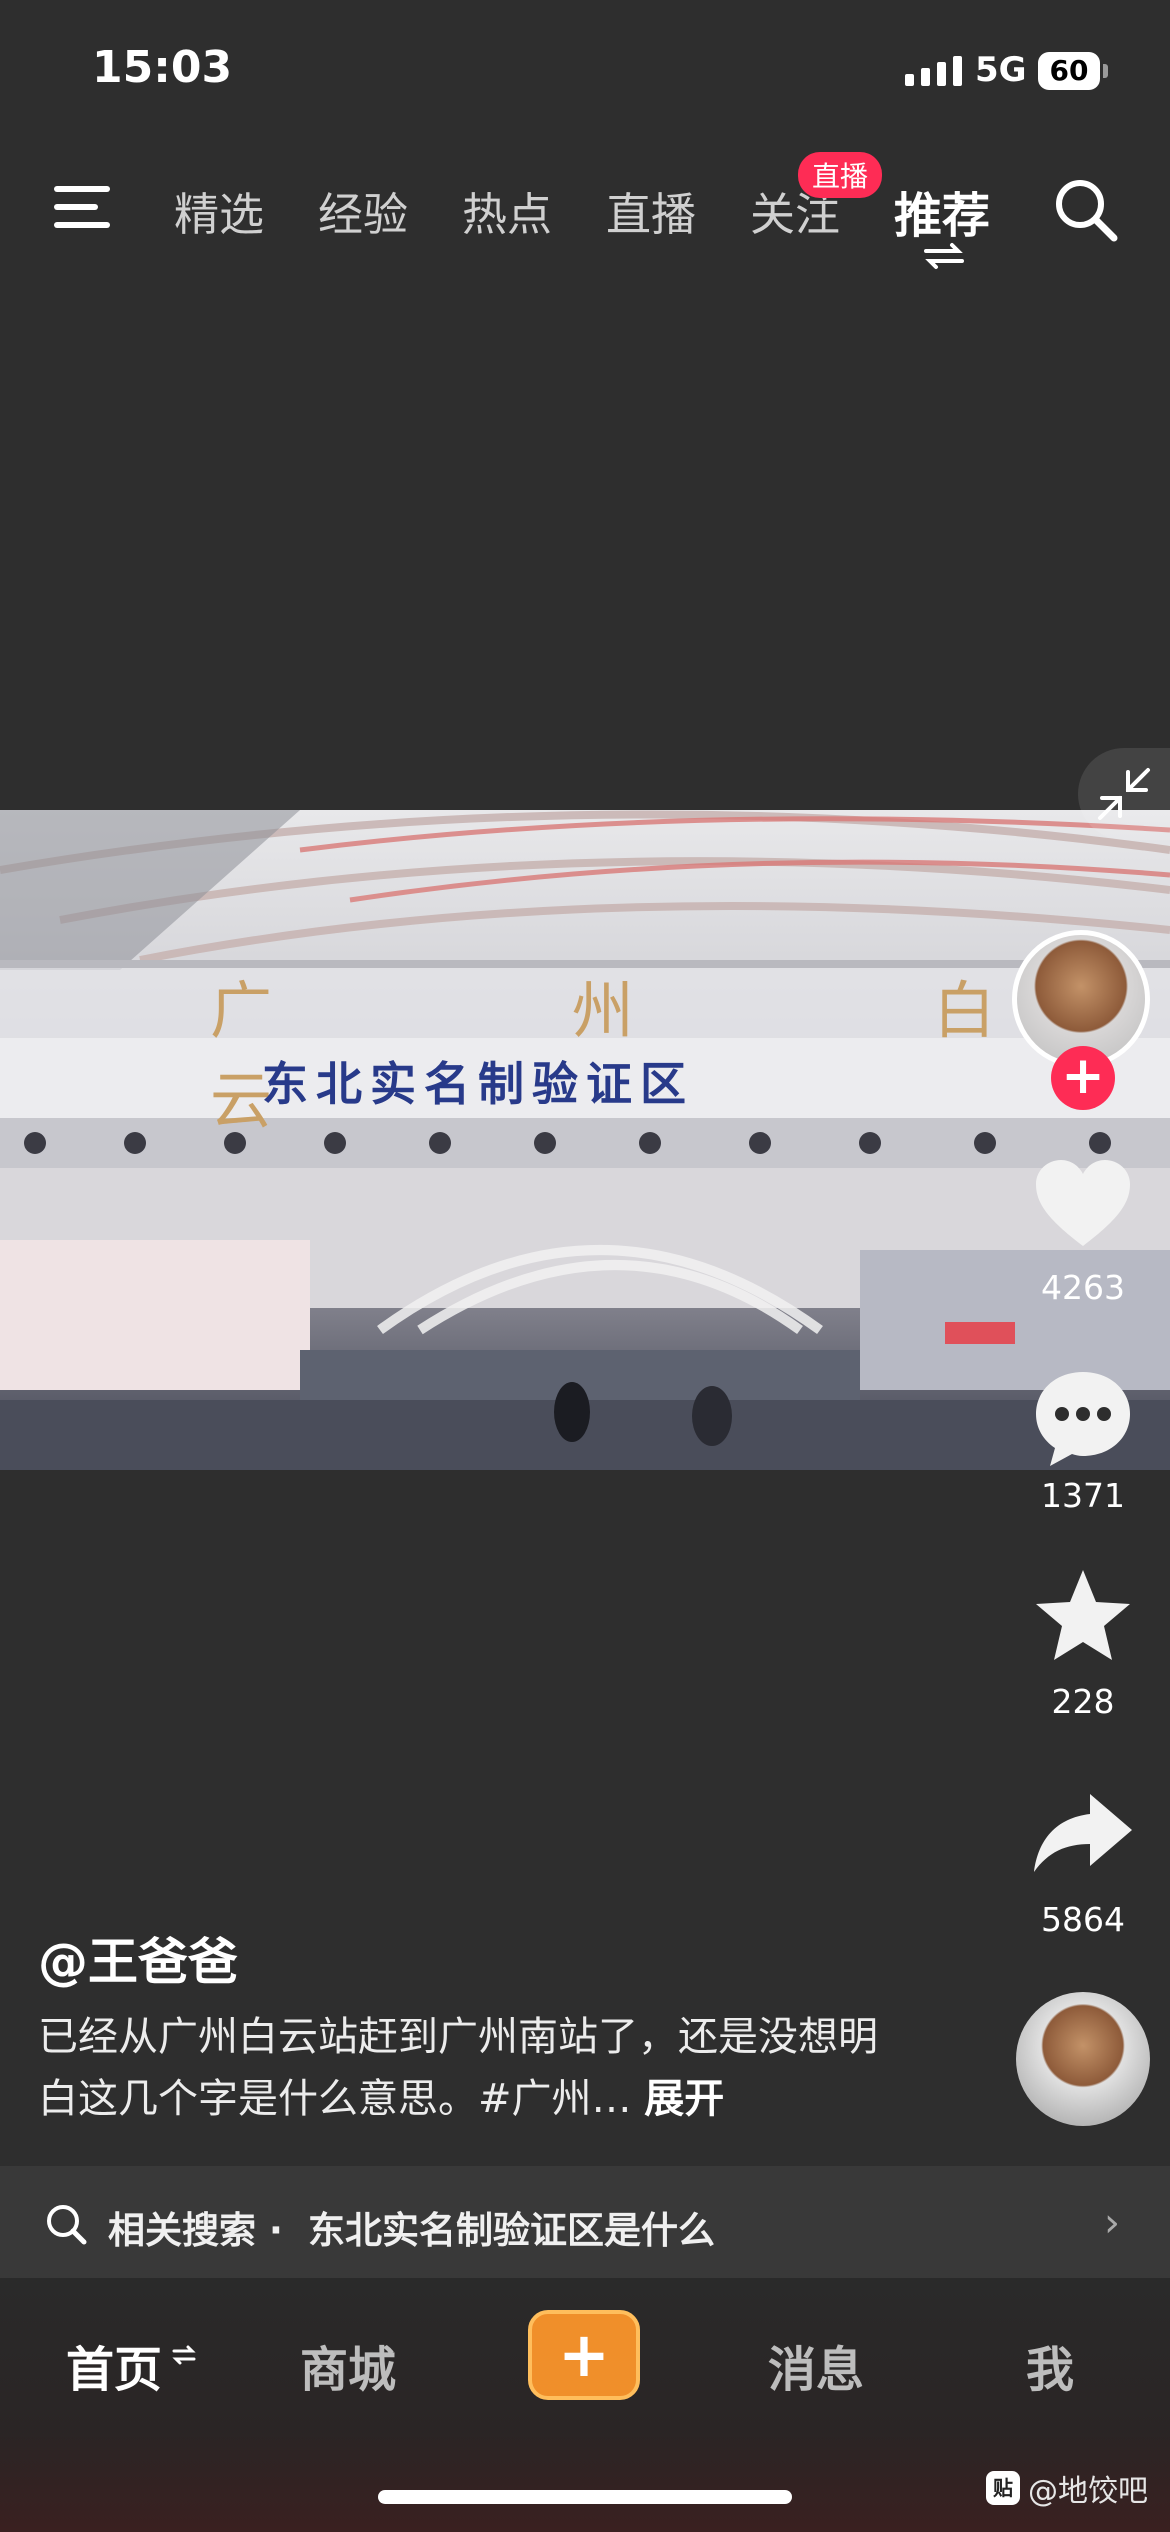 This screenshot has height=2532, width=1170. What do you see at coordinates (1083, 1417) in the screenshot?
I see `comment-icon` at bounding box center [1083, 1417].